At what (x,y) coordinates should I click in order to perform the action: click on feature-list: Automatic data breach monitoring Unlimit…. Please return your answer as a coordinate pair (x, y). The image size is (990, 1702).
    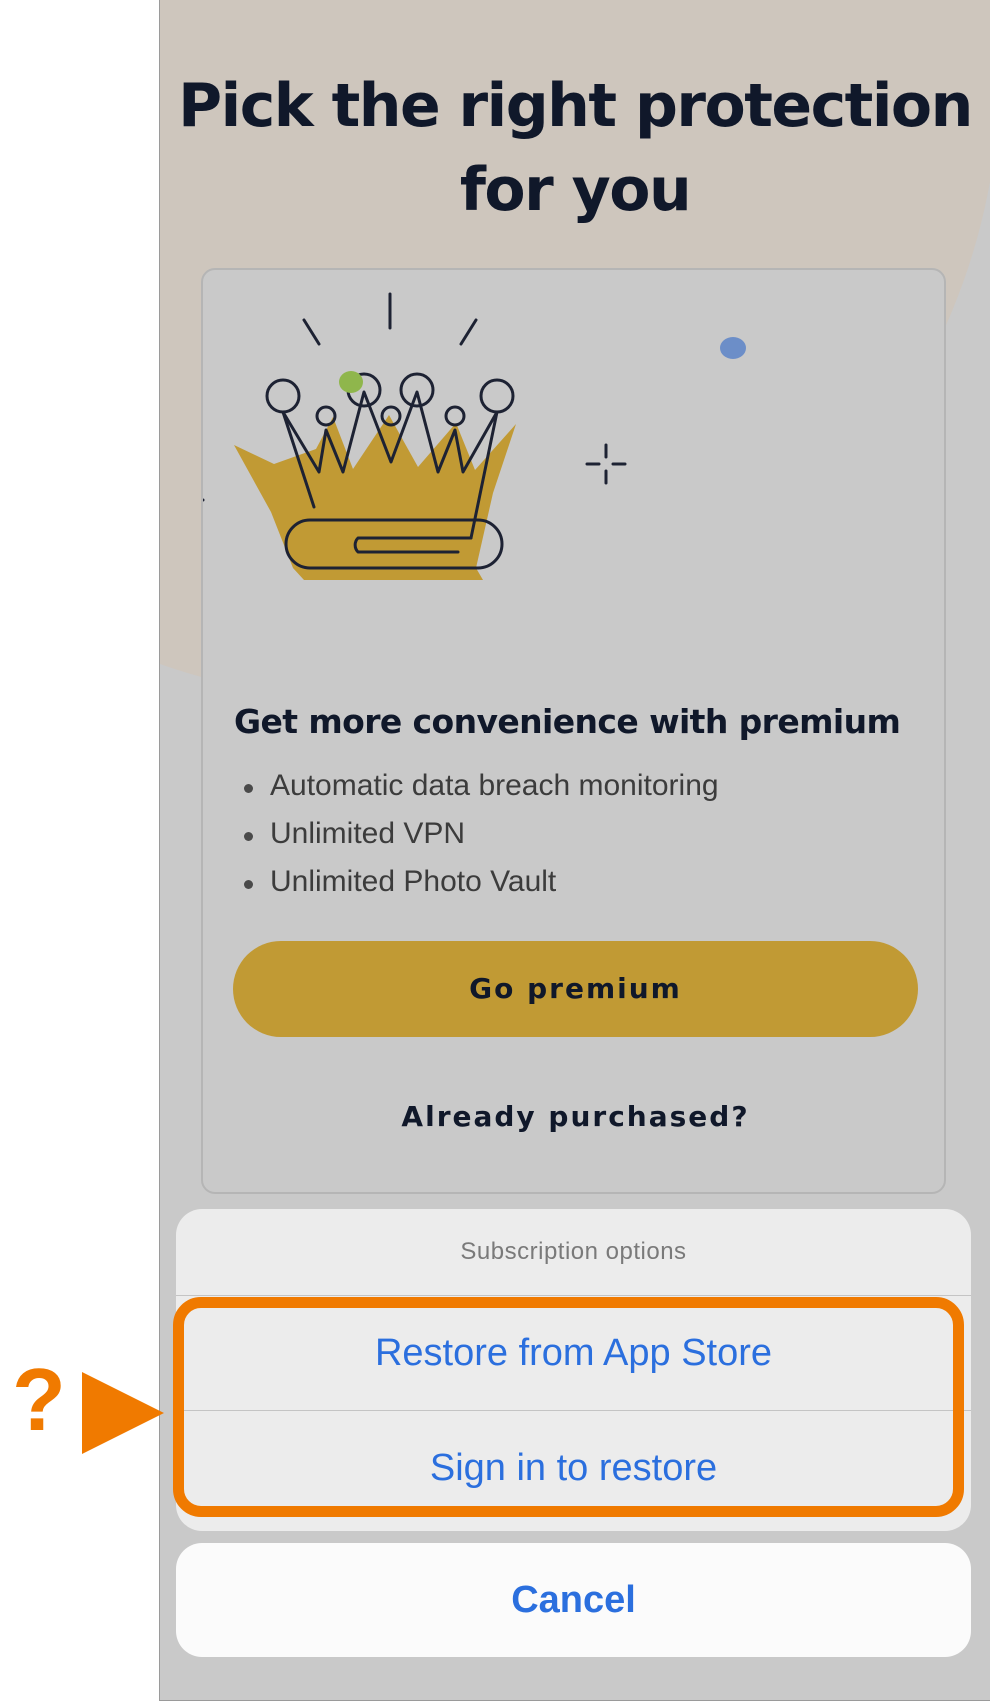
    Looking at the image, I should click on (476, 834).